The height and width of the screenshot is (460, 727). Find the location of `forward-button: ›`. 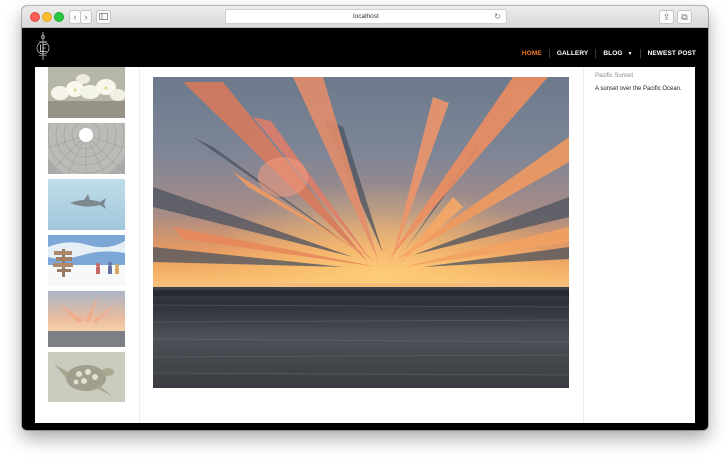

forward-button: › is located at coordinates (86, 17).